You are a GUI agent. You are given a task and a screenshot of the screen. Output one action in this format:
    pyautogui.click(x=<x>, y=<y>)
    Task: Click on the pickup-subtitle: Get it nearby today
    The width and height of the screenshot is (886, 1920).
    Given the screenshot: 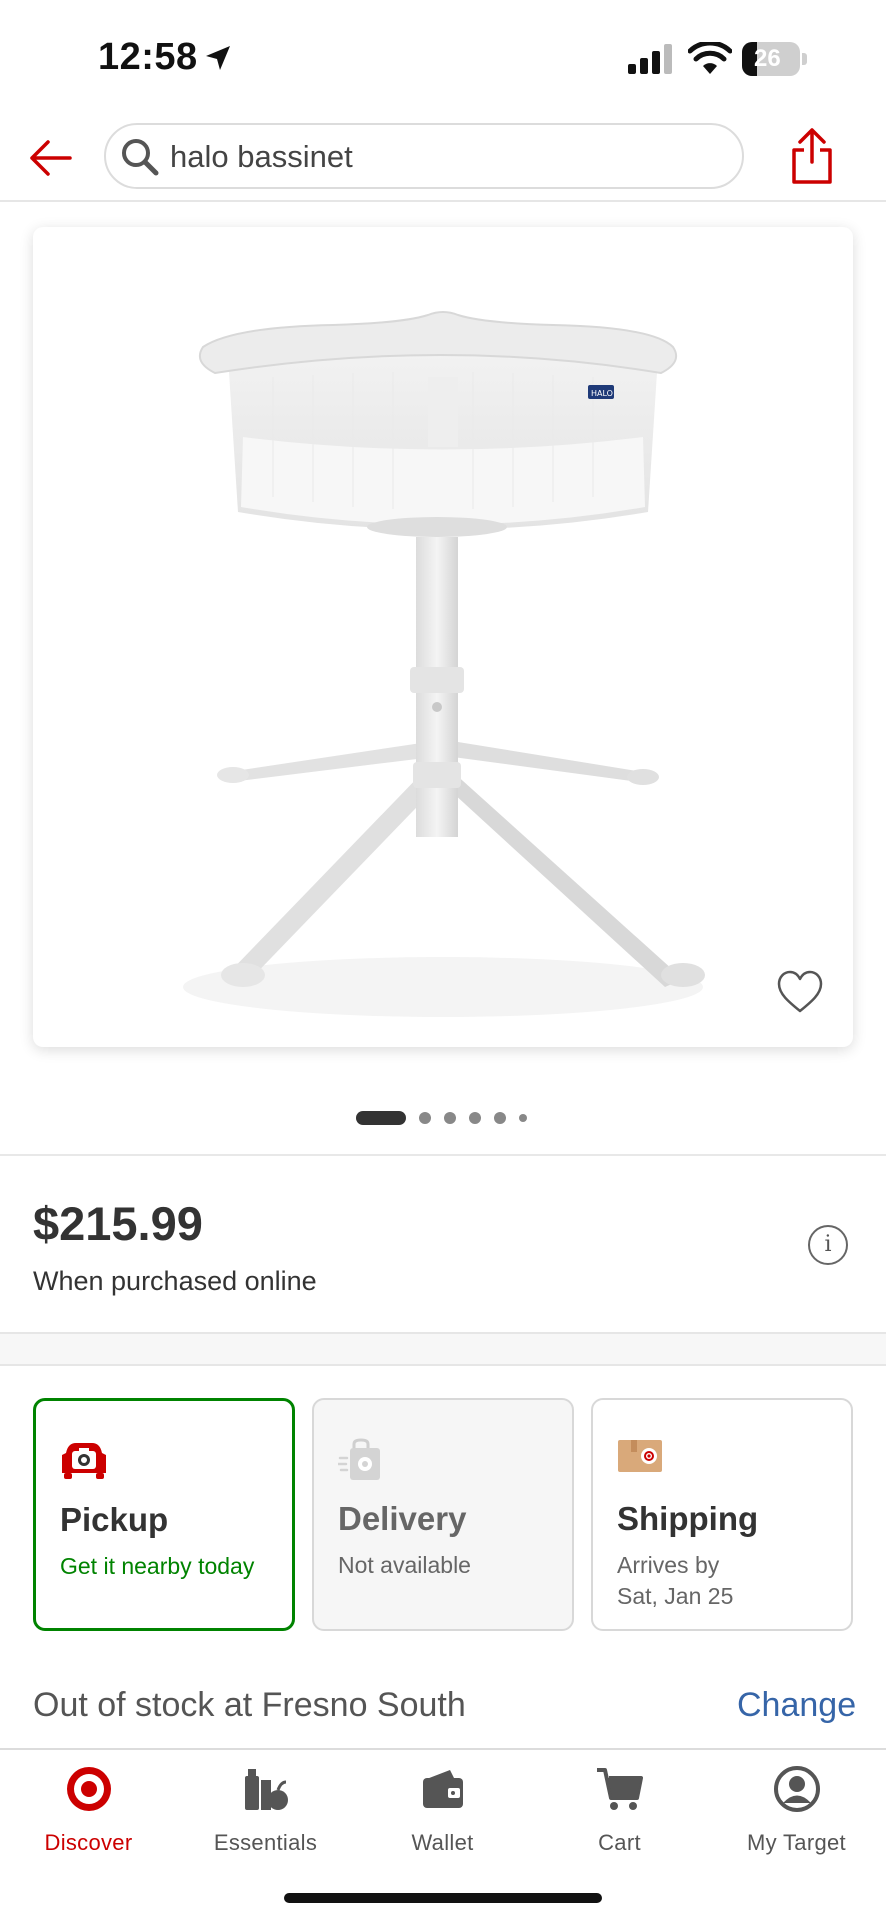 What is the action you would take?
    pyautogui.click(x=157, y=1566)
    